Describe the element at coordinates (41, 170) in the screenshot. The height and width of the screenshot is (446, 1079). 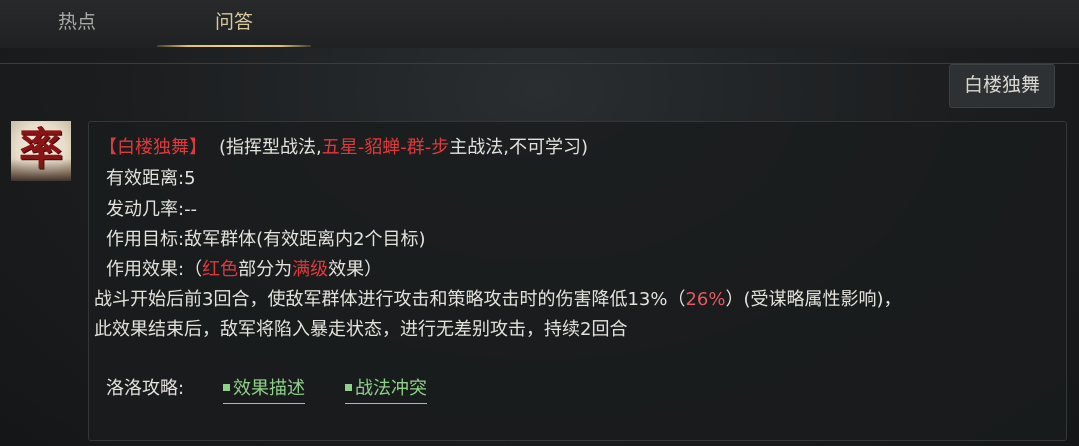
I see `avatar-ink-decoration` at that location.